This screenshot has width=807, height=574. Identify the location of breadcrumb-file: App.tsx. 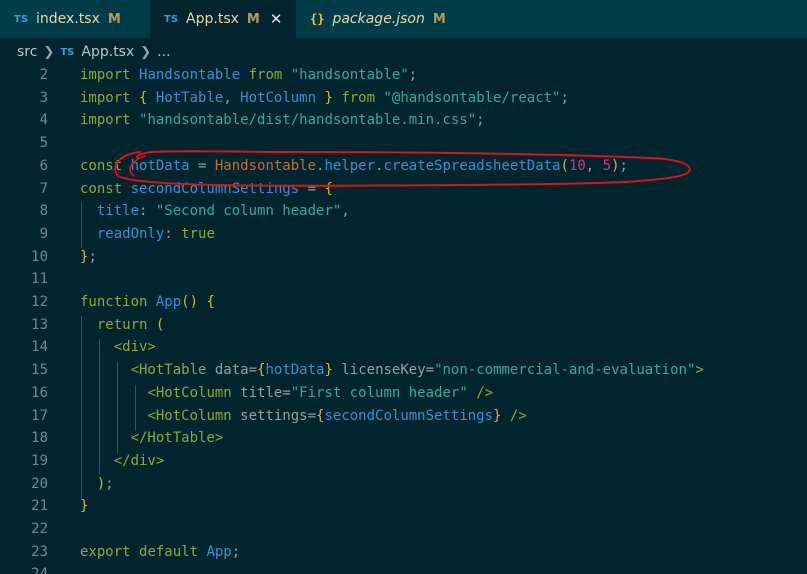
(107, 52).